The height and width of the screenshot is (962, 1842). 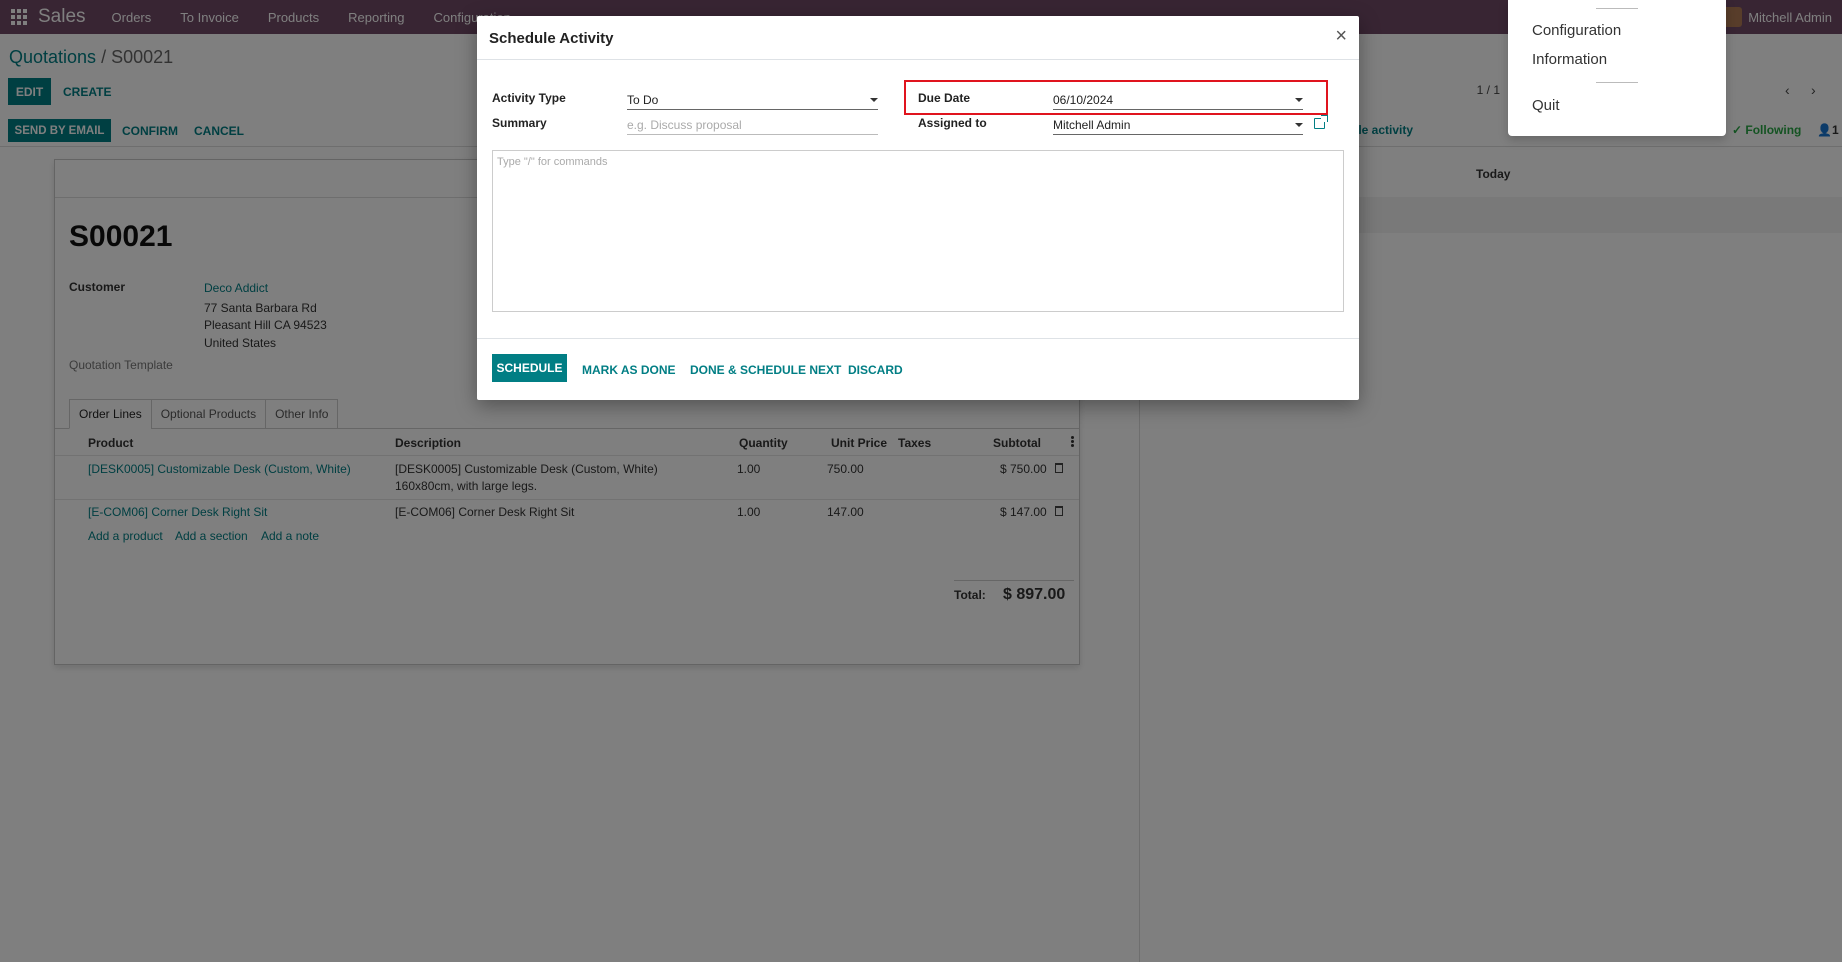 I want to click on modal-title: Schedule Activity, so click(x=551, y=38).